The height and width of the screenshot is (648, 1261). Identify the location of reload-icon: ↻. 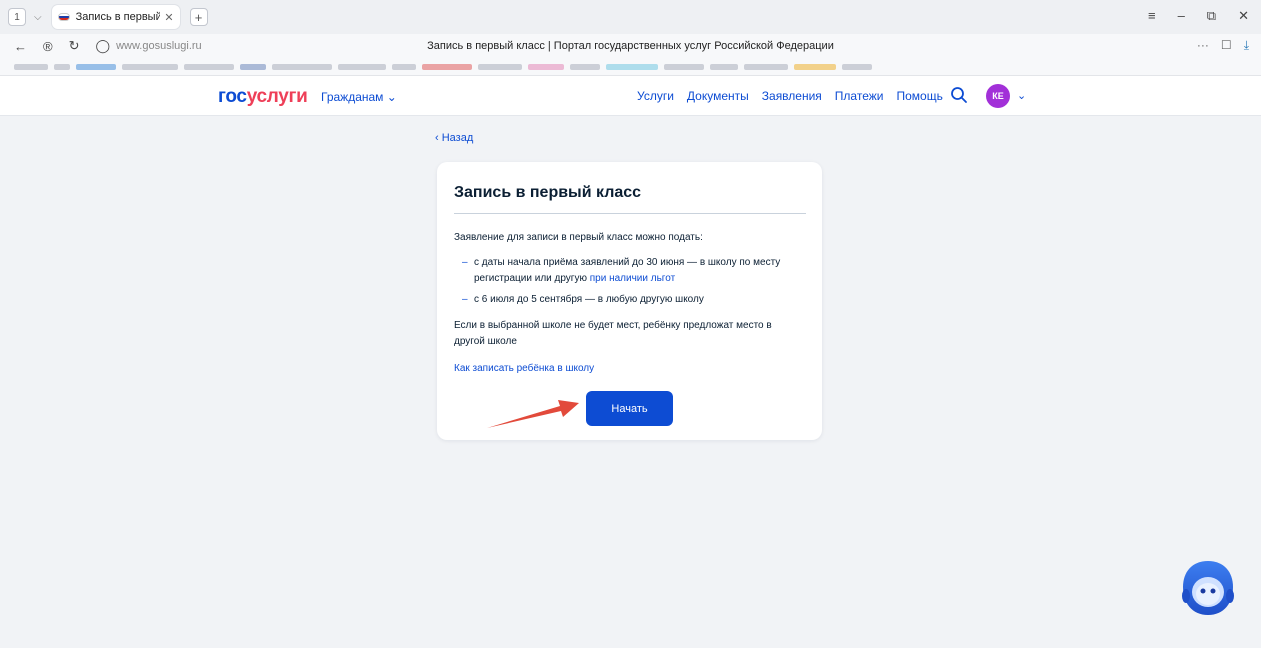
(74, 46).